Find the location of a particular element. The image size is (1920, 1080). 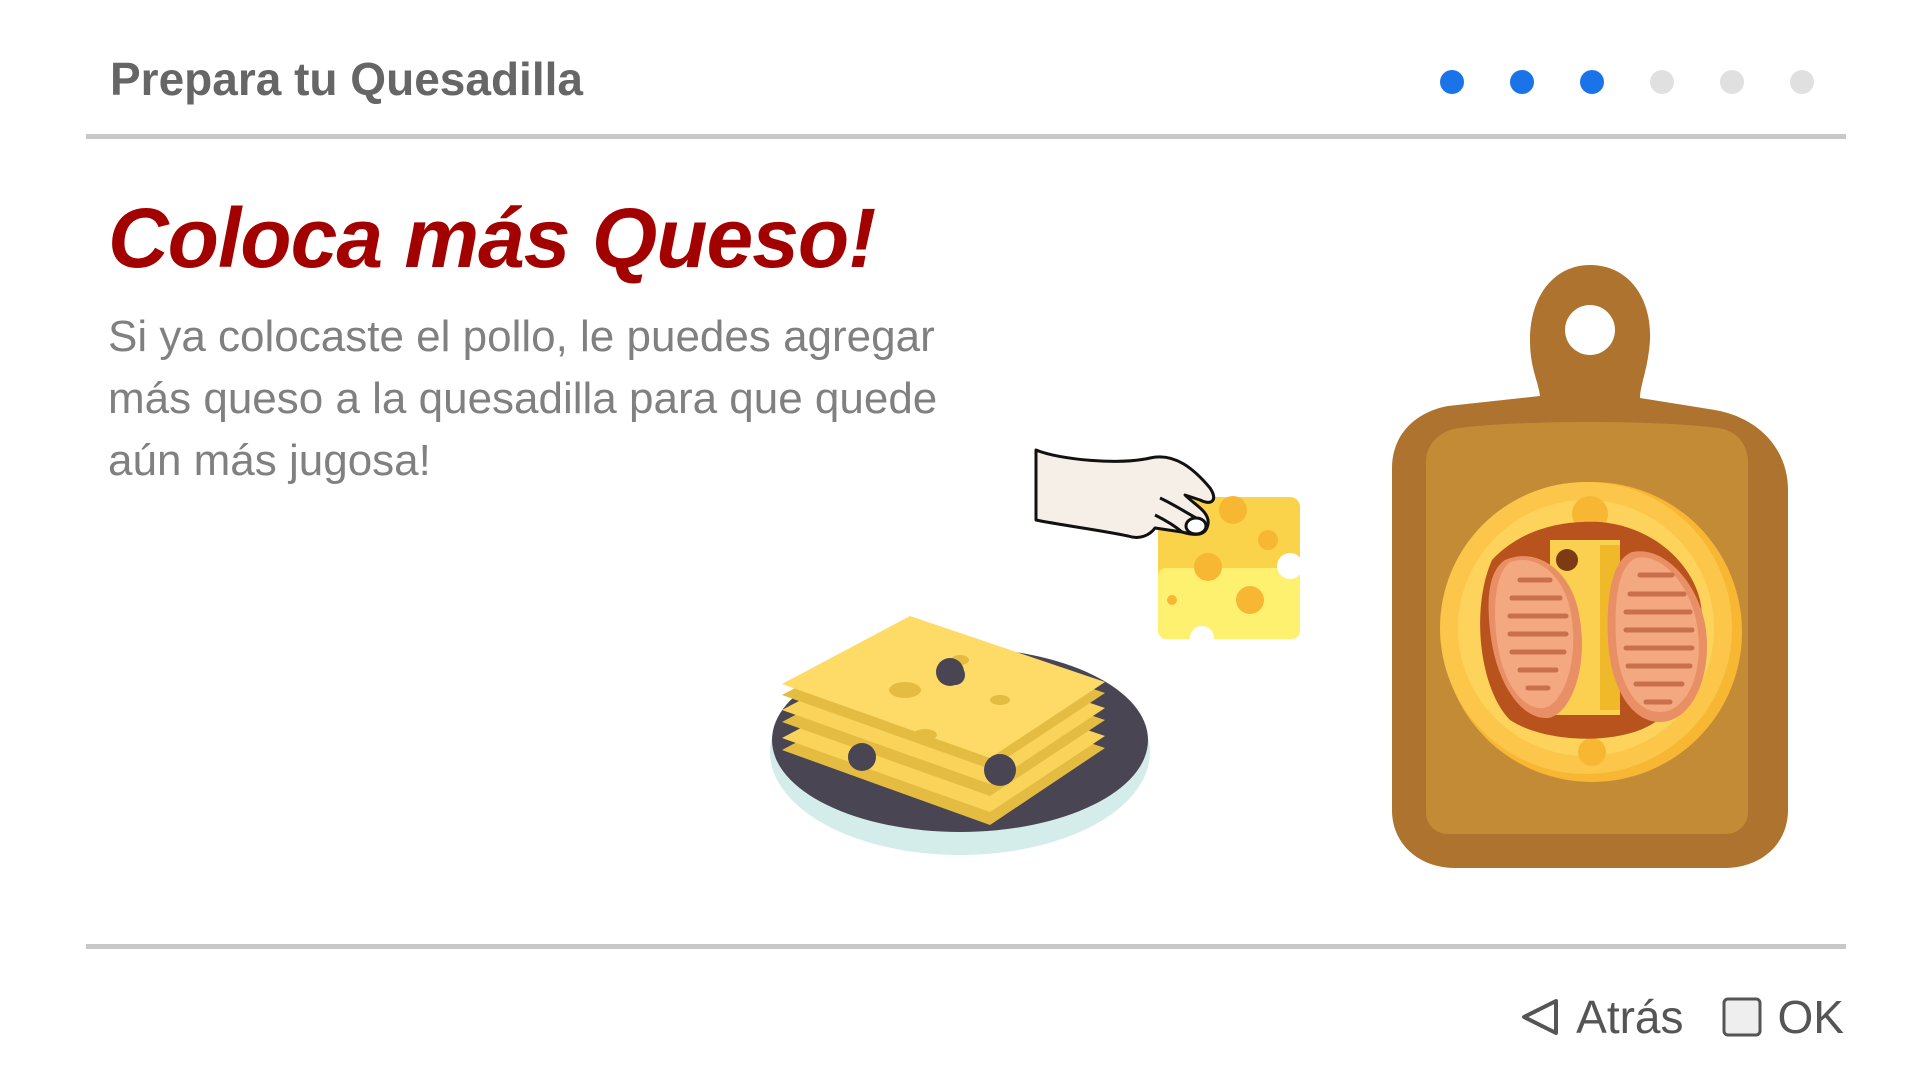

ok-button: OK is located at coordinates (1782, 1017).